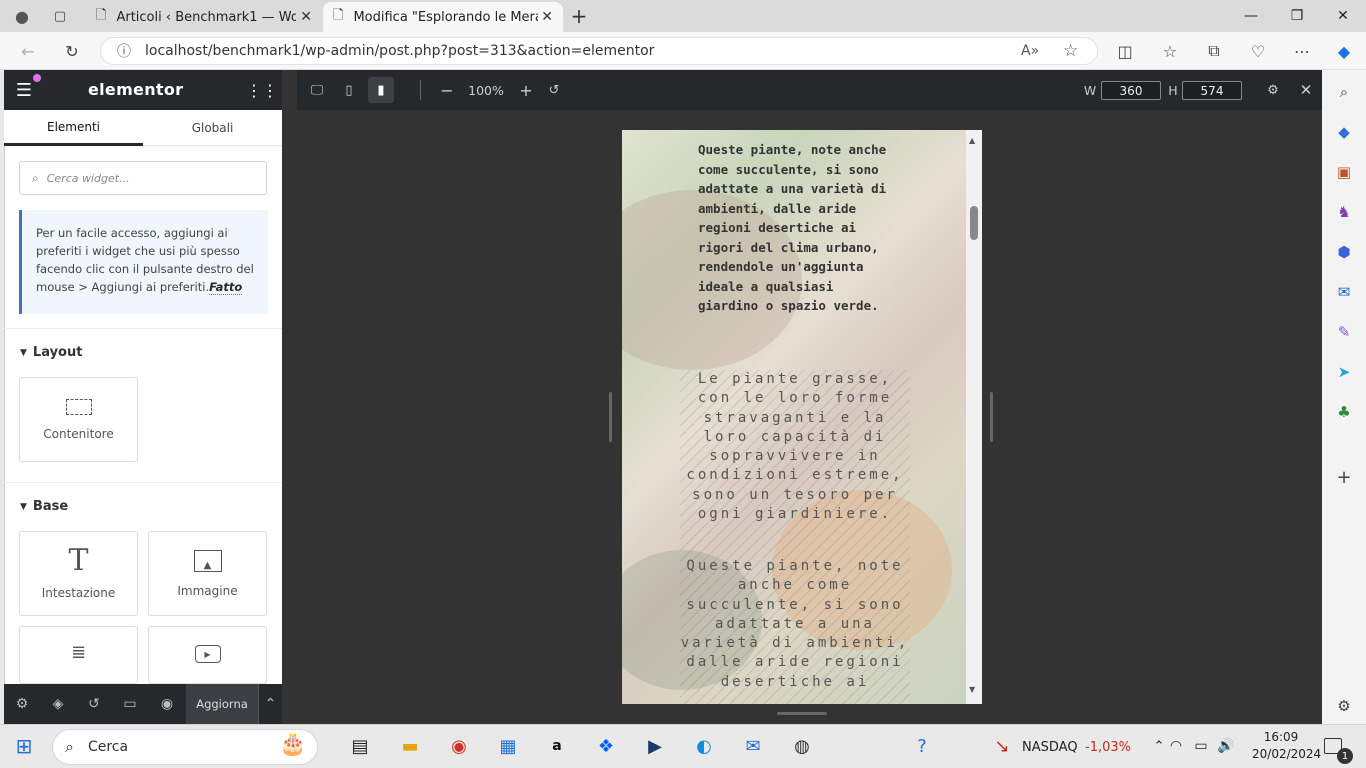 This screenshot has height=768, width=1366. I want to click on canvas-edge, so click(289, 221).